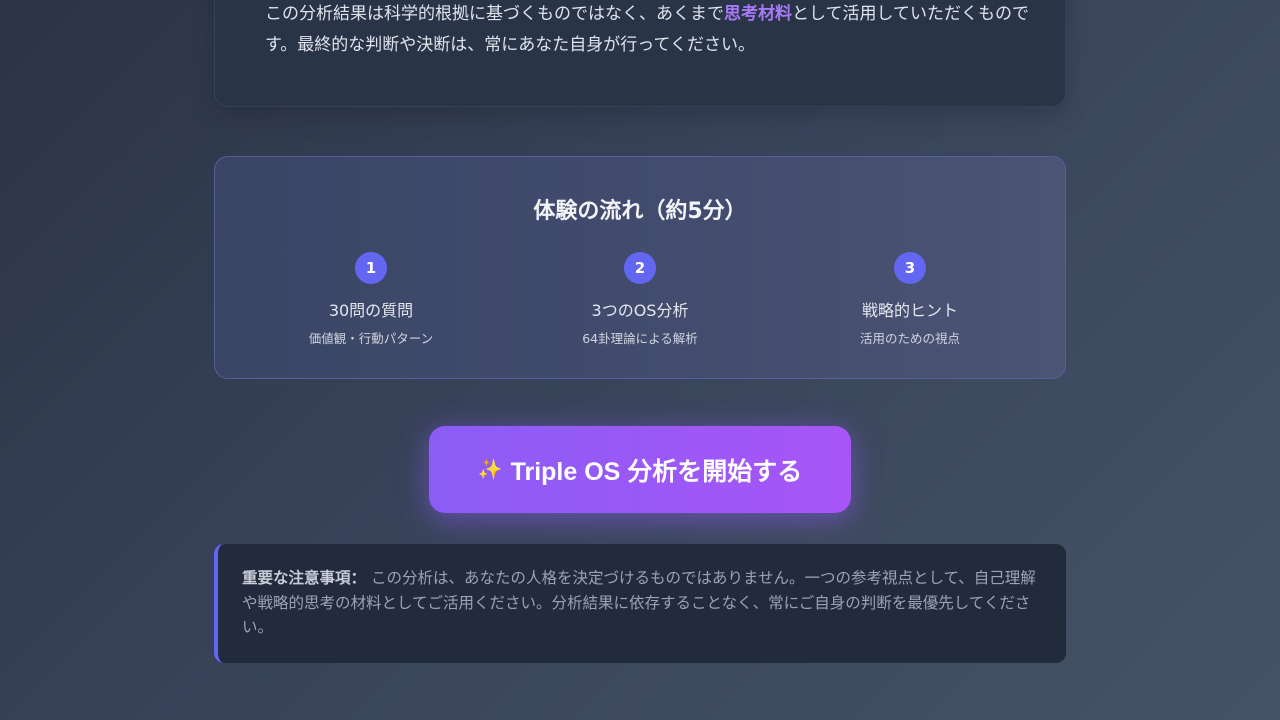 The width and height of the screenshot is (1280, 720). Describe the element at coordinates (371, 338) in the screenshot. I see `step-subtitle: 価値観・行動パターン` at that location.